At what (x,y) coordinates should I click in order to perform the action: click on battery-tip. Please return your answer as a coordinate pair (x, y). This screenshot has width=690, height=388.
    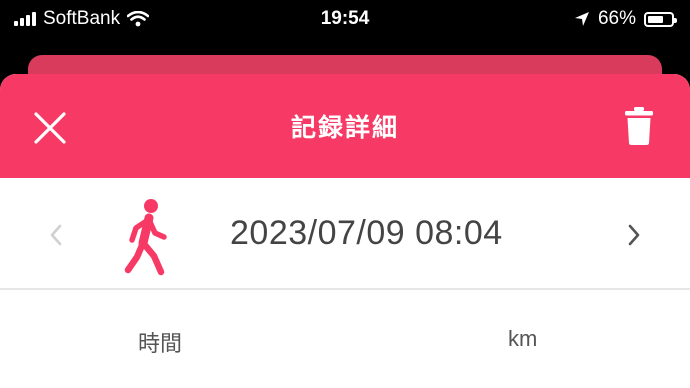
    Looking at the image, I should click on (675, 20).